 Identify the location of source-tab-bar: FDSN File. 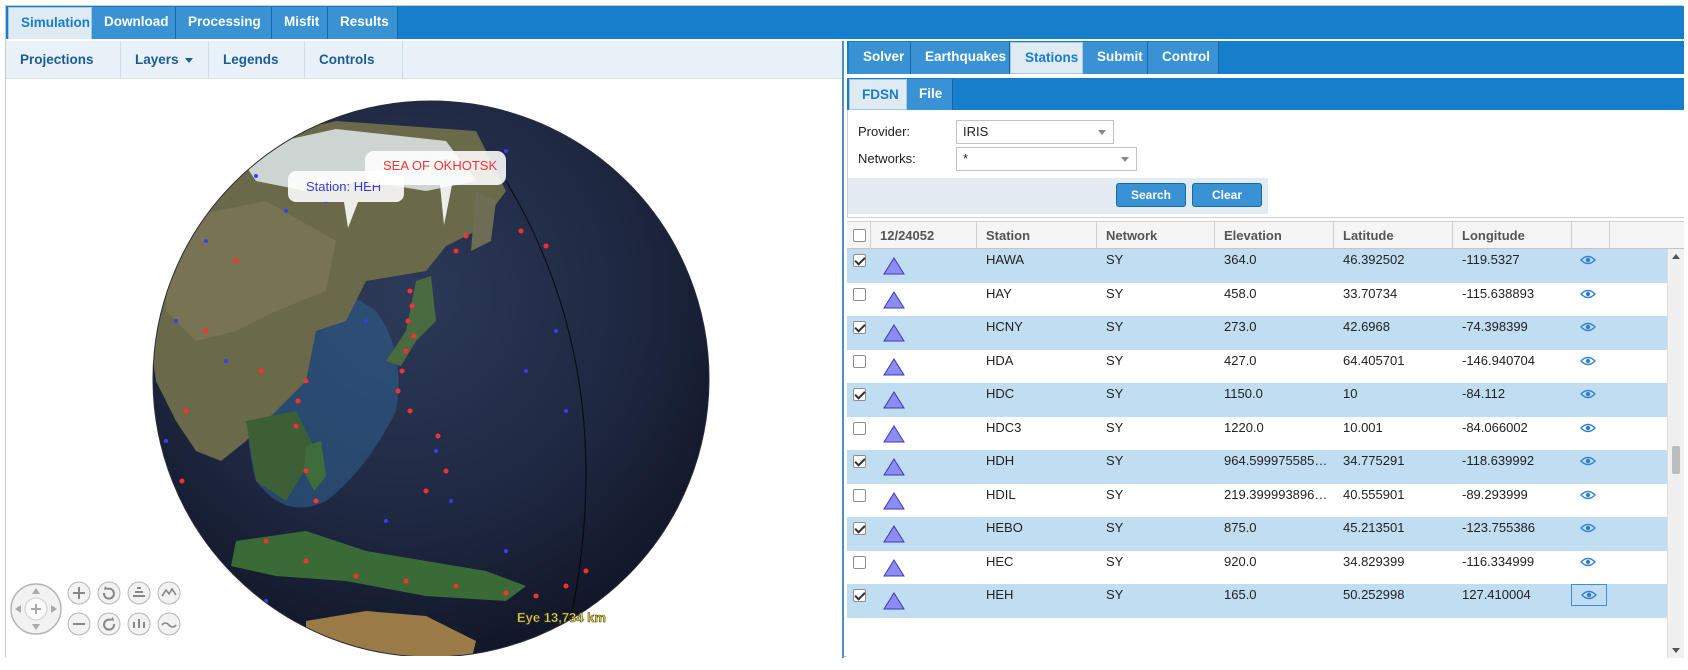
(1265, 94).